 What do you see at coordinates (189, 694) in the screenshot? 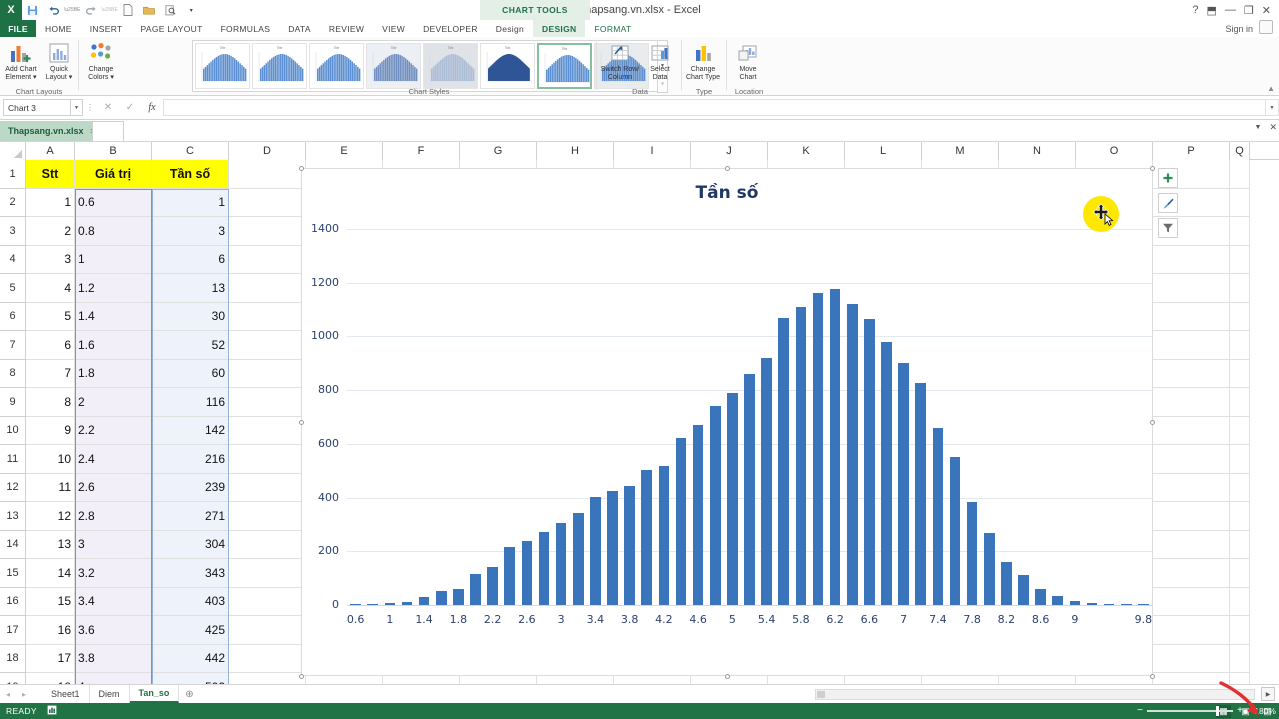
I see `add-sheet-button: ⊕` at bounding box center [189, 694].